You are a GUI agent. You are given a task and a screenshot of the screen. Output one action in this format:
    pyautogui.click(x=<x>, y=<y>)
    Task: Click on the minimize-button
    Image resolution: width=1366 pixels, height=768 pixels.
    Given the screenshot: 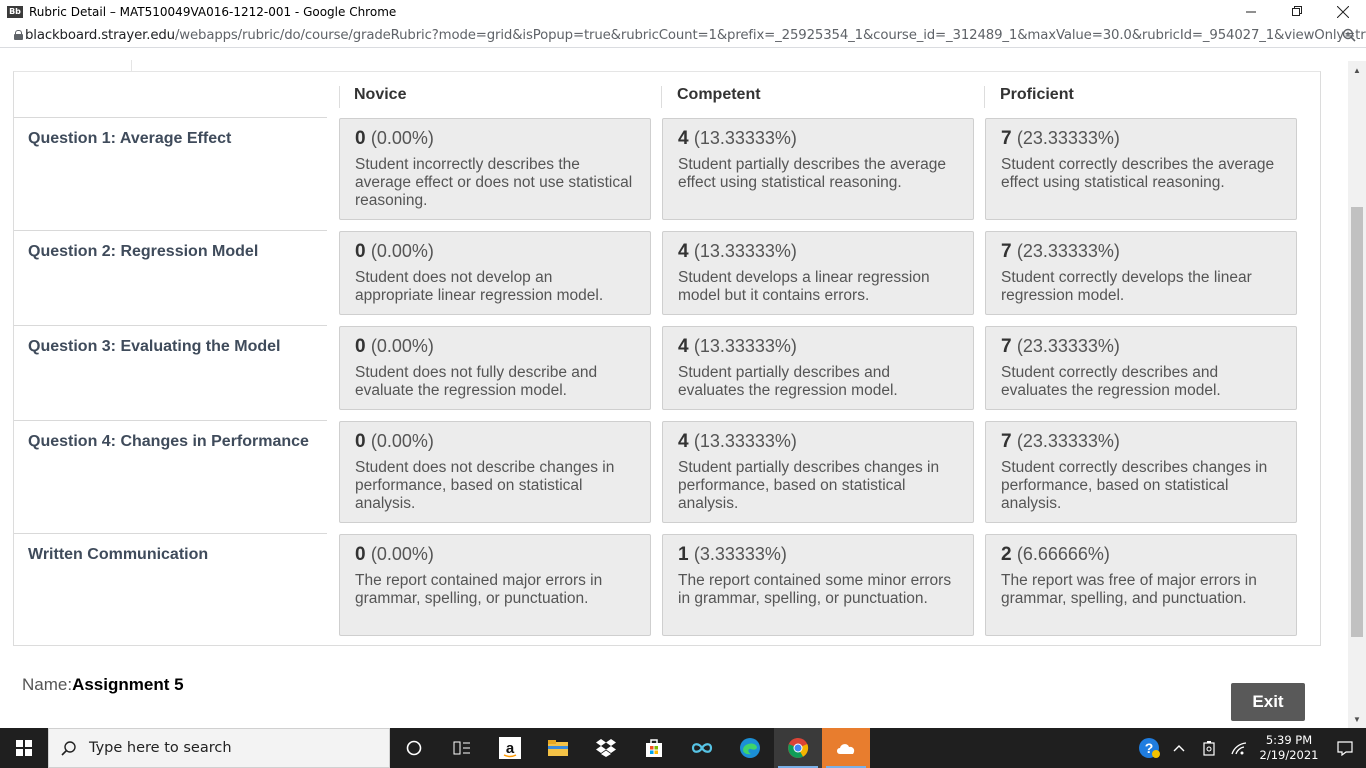 What is the action you would take?
    pyautogui.click(x=1251, y=11)
    